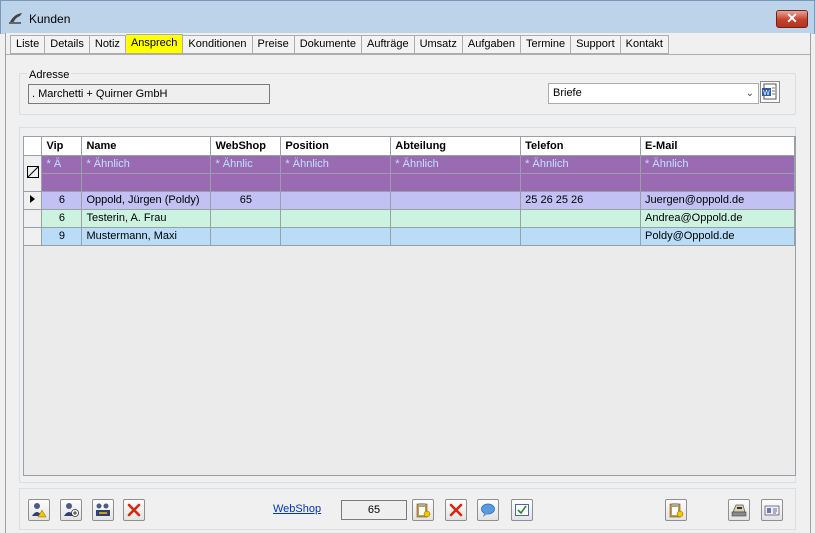 Image resolution: width=815 pixels, height=533 pixels. I want to click on filter-row-selector, so click(33, 173).